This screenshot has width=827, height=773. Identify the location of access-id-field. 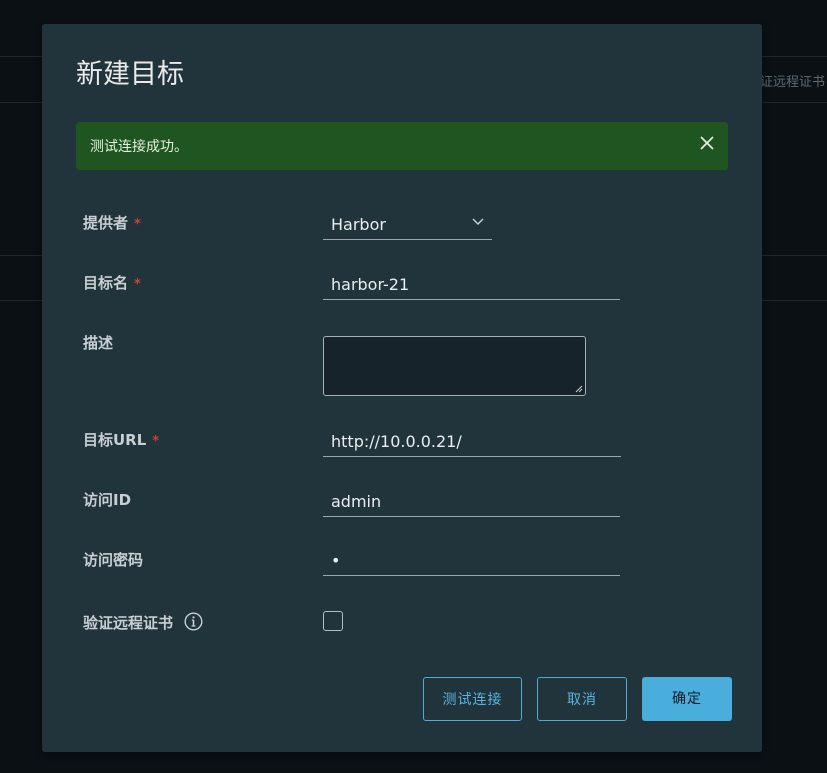
(471, 501).